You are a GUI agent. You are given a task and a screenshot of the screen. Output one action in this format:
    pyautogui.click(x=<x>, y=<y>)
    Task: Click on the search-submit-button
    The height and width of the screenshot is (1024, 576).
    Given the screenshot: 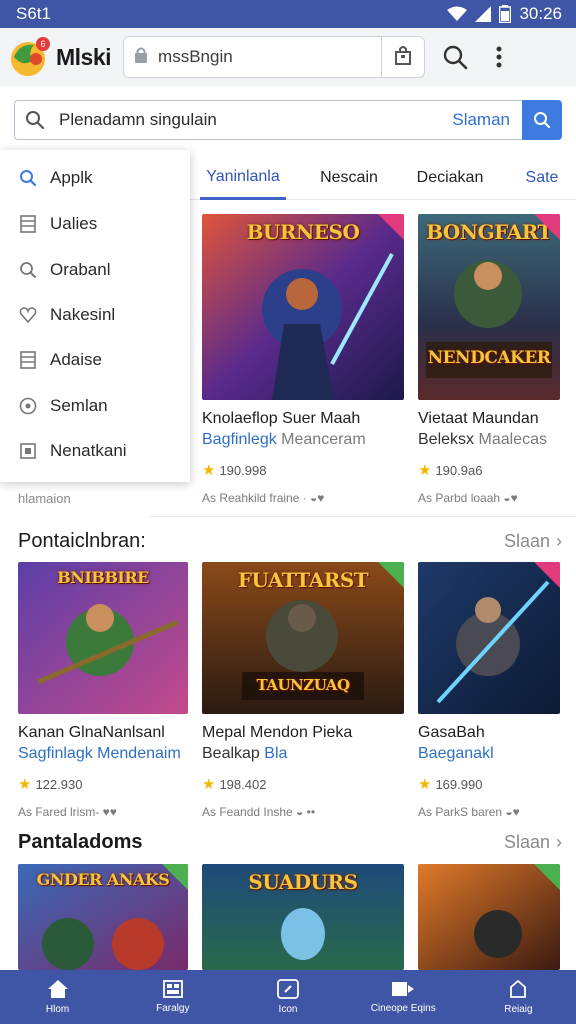 What is the action you would take?
    pyautogui.click(x=542, y=120)
    